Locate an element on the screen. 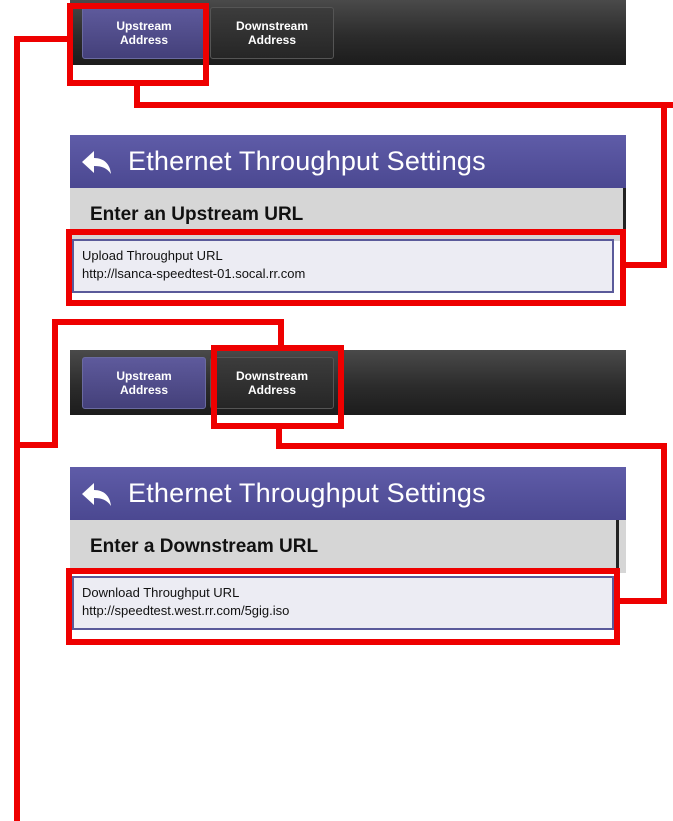  annotation-box-downstream-tab is located at coordinates (277, 387).